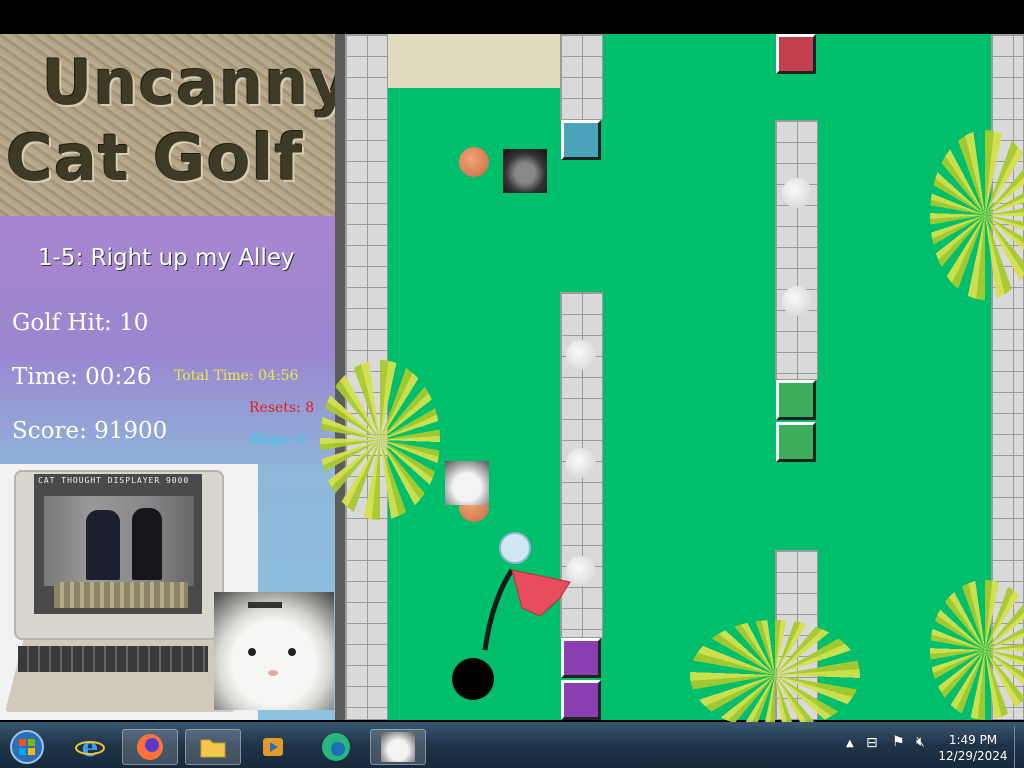 The width and height of the screenshot is (1024, 768). Describe the element at coordinates (973, 740) in the screenshot. I see `clock-time: 1:49 PM` at that location.